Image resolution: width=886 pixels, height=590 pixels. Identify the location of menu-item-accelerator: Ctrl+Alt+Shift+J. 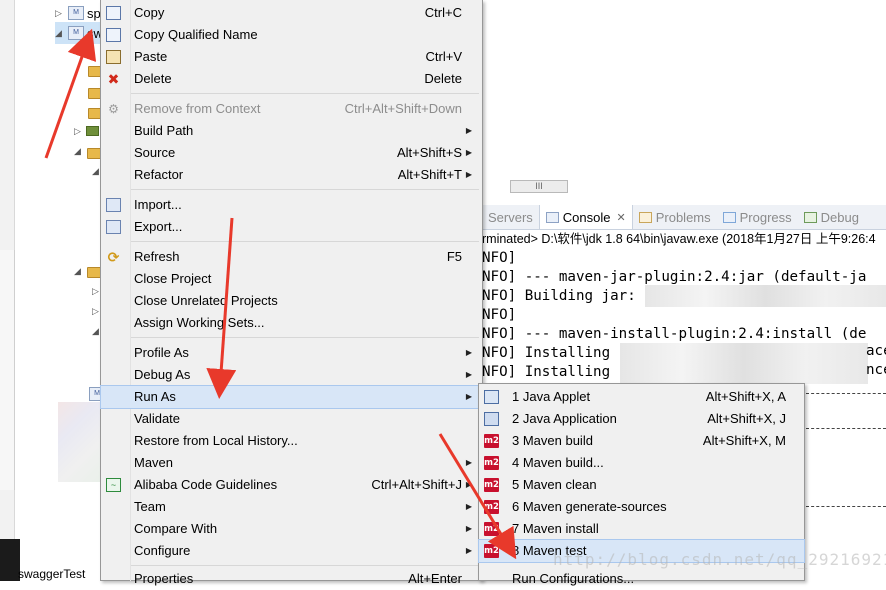
(416, 484).